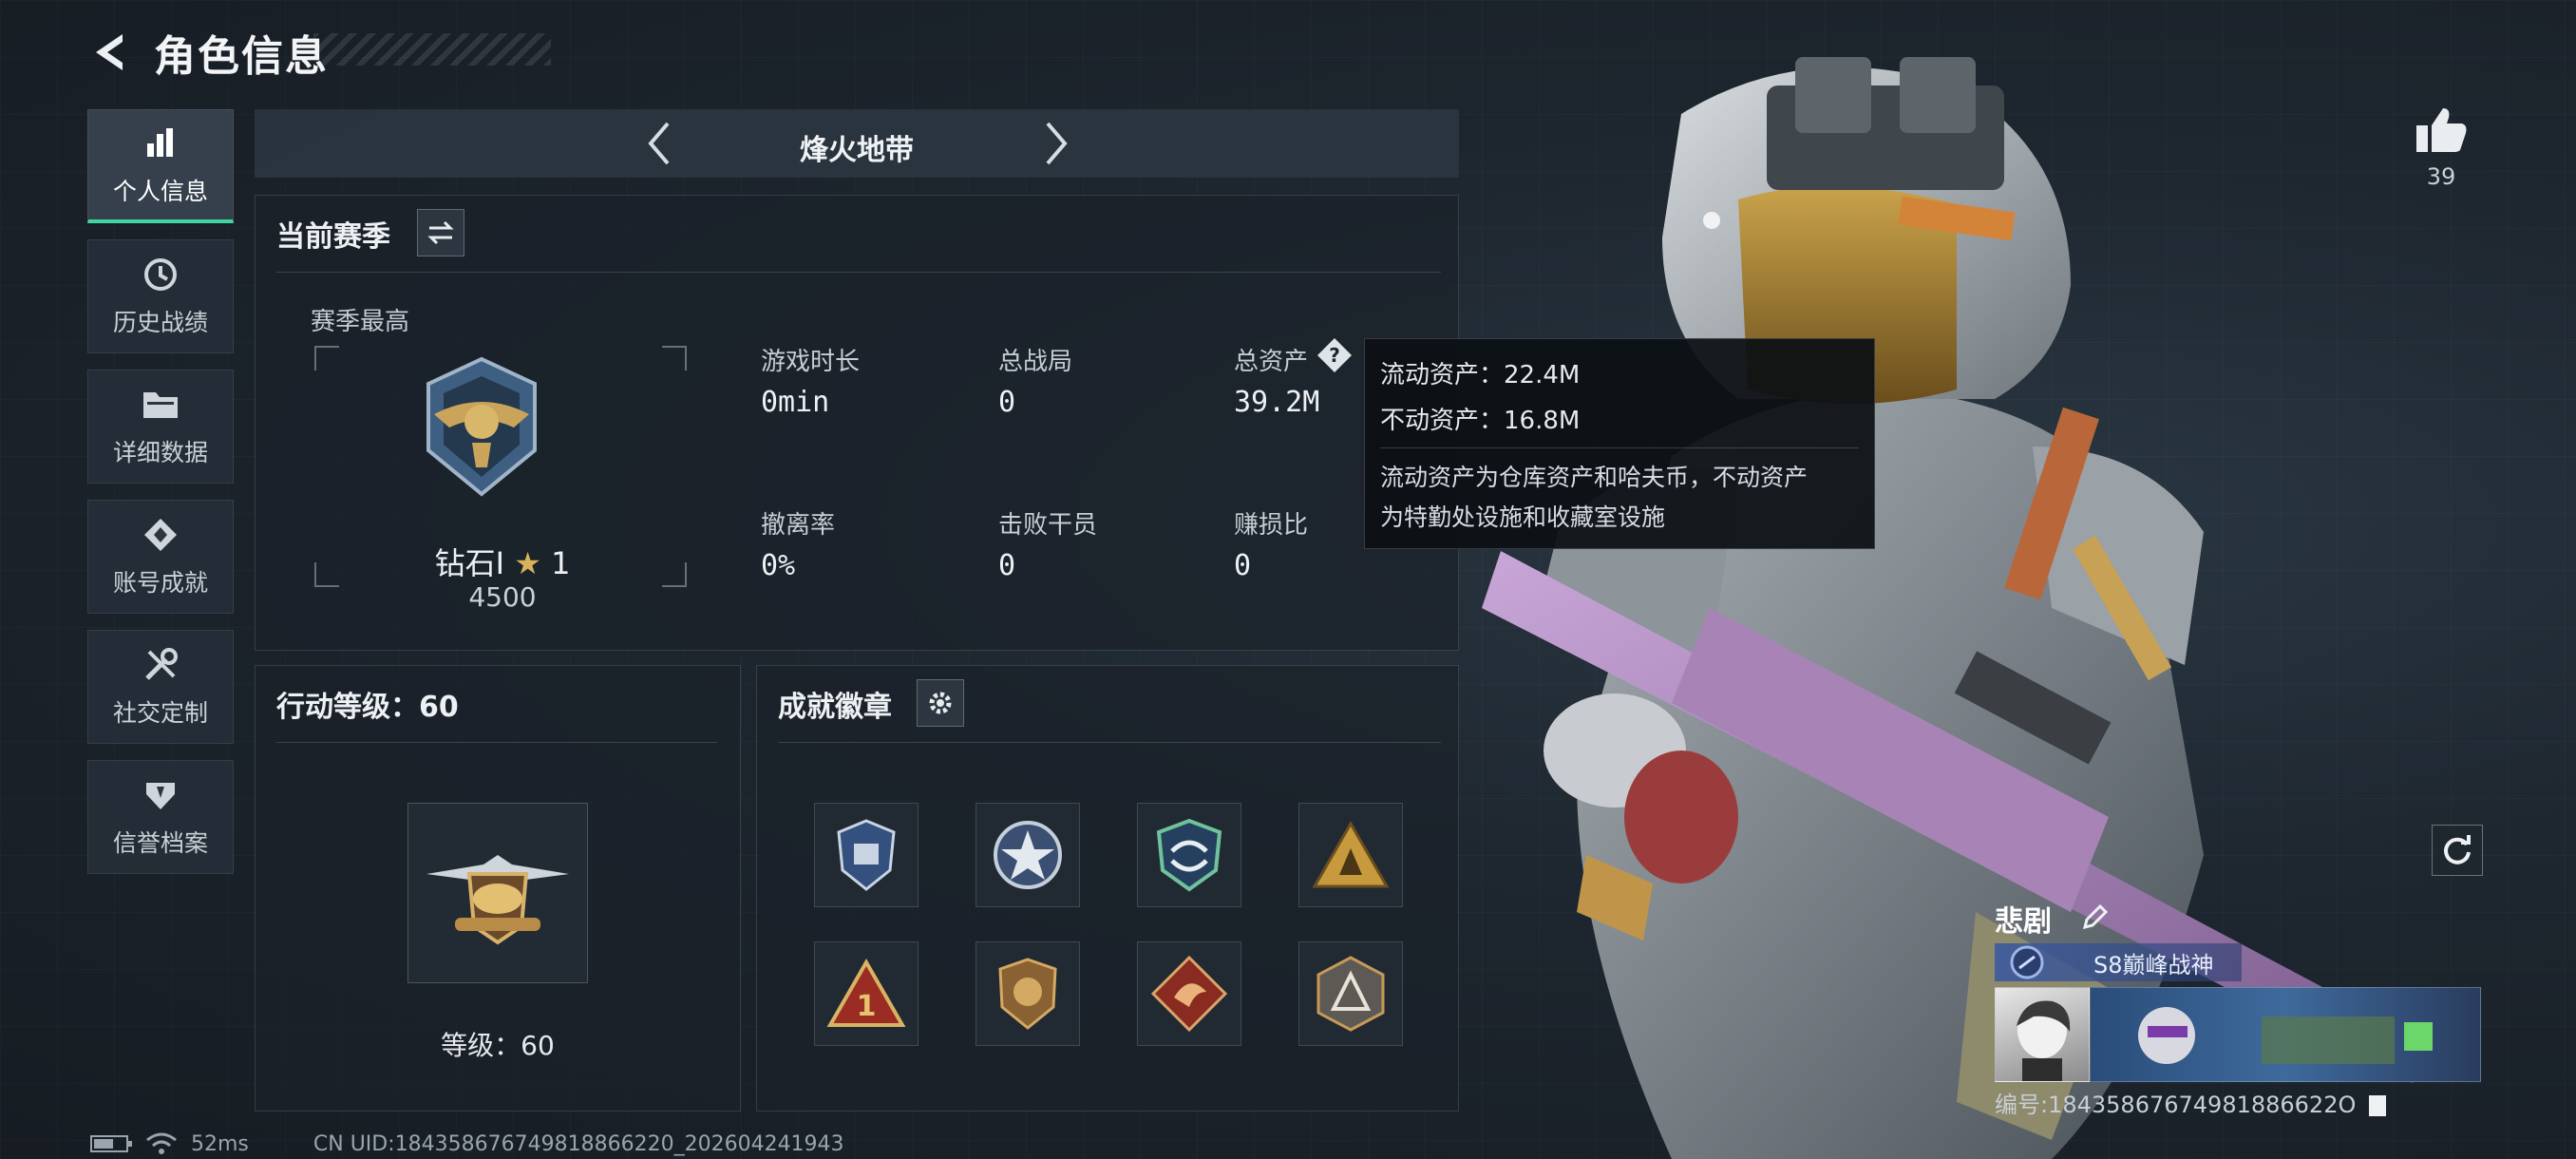 This screenshot has height=1159, width=2576. What do you see at coordinates (778, 565) in the screenshot?
I see `stat-value: 0%` at bounding box center [778, 565].